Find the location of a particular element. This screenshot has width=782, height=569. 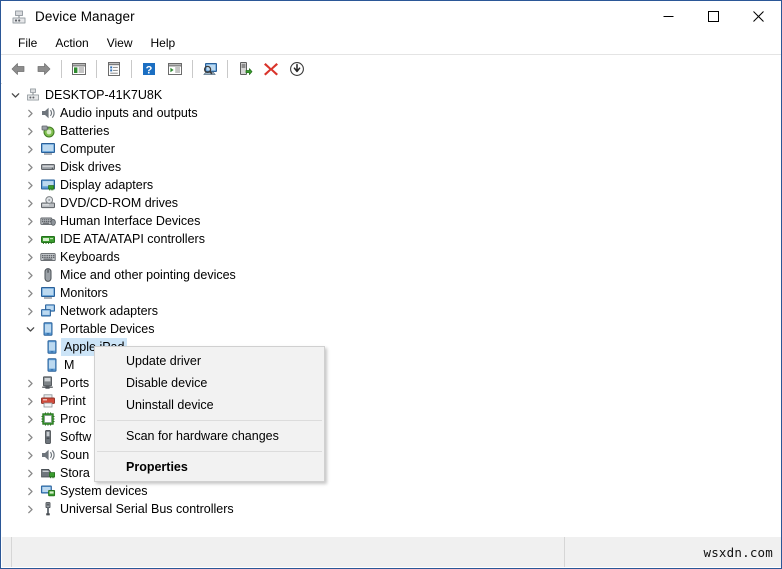

uninstall-device-button is located at coordinates (271, 69).